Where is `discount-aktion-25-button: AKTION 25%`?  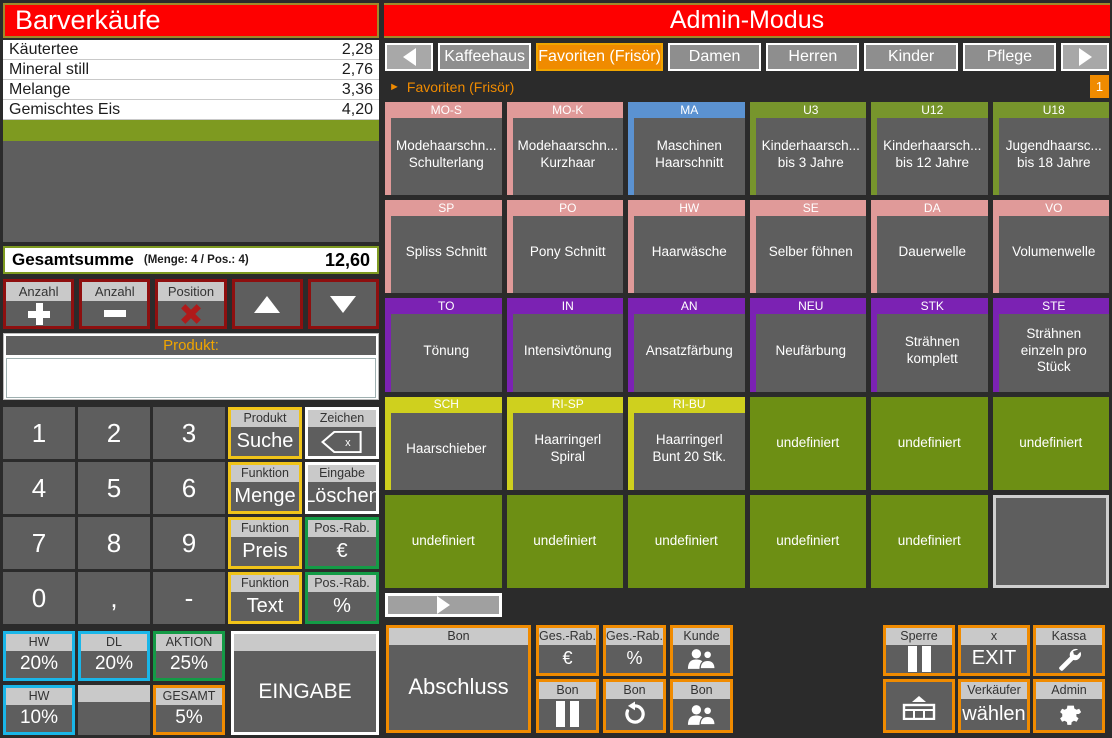
discount-aktion-25-button: AKTION 25% is located at coordinates (189, 656).